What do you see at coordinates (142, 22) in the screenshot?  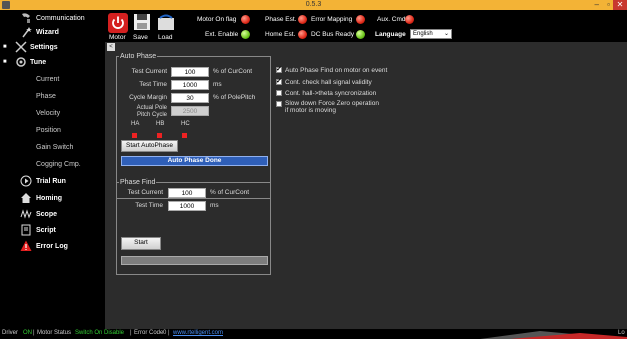 I see `save-icon` at bounding box center [142, 22].